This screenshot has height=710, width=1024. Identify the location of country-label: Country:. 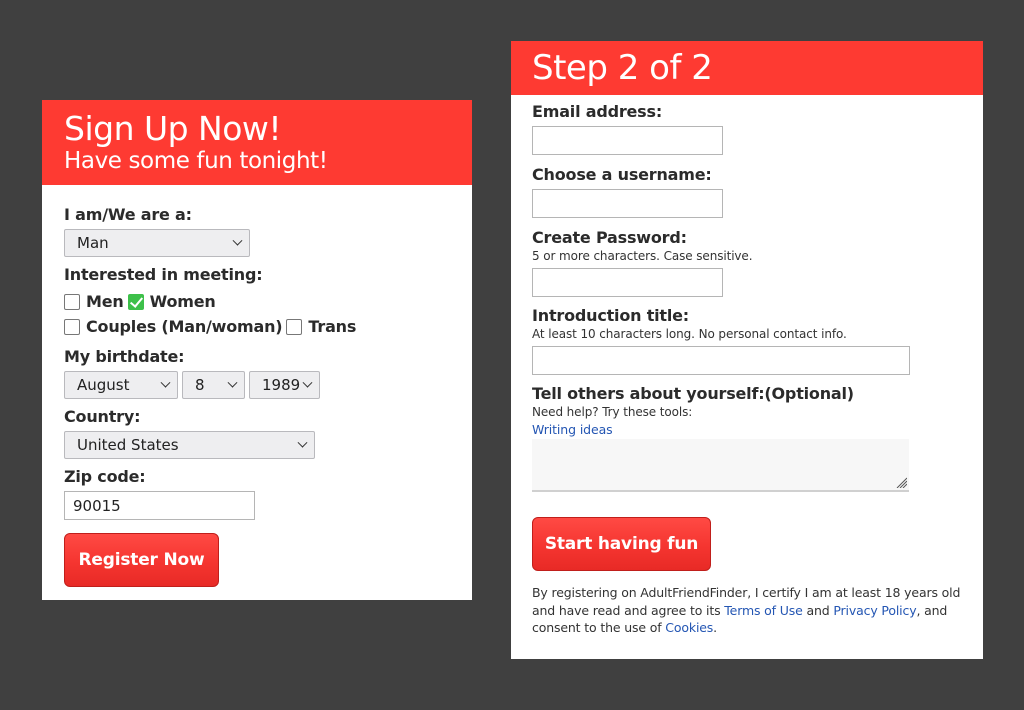
(102, 416).